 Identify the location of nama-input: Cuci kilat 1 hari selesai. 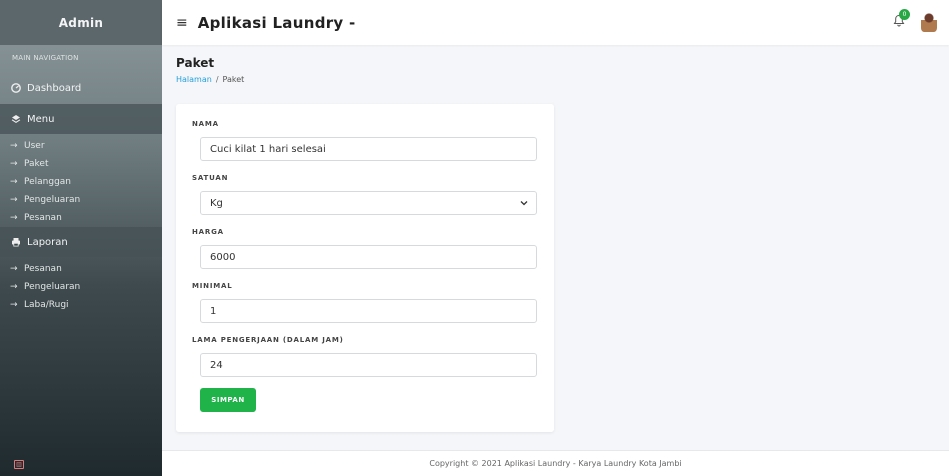
(368, 149).